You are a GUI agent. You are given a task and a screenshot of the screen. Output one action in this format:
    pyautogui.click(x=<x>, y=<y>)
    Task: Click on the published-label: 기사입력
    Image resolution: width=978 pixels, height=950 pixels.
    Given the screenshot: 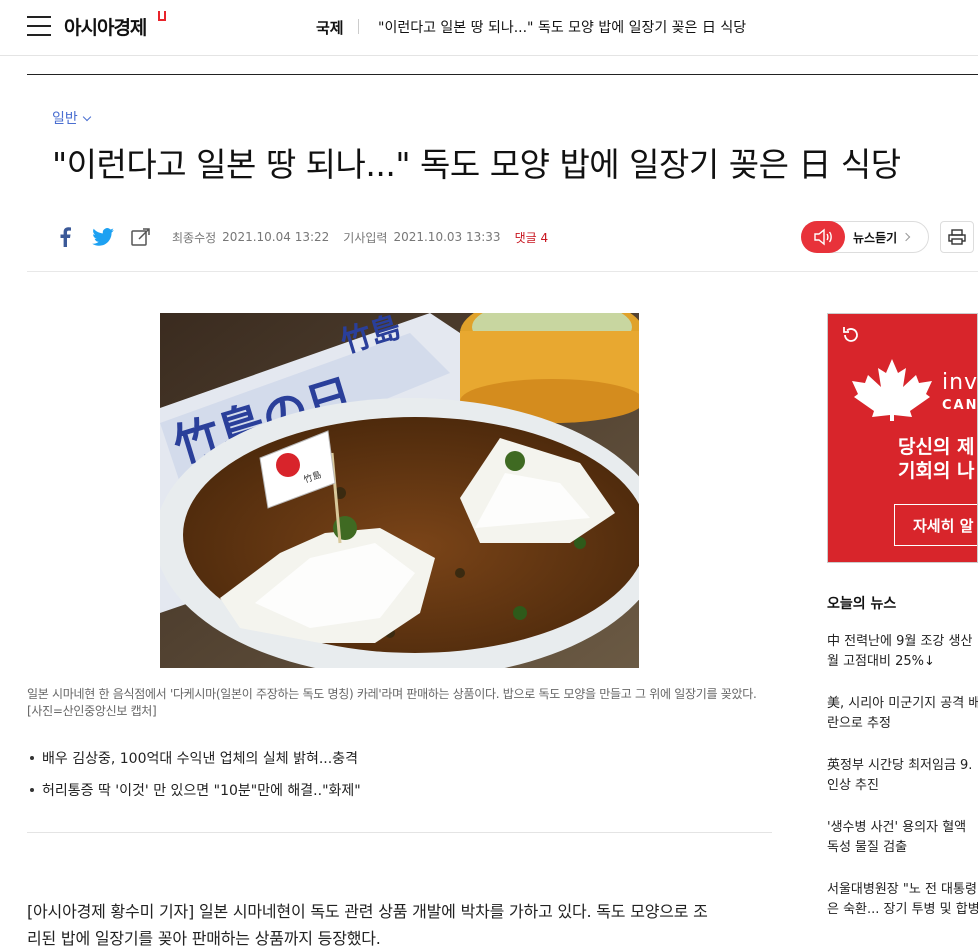 What is the action you would take?
    pyautogui.click(x=365, y=237)
    